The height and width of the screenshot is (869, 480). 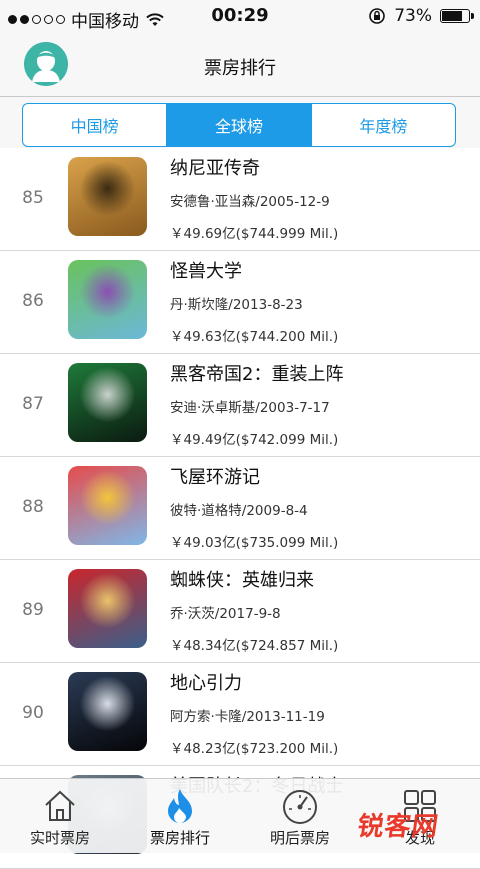 I want to click on movie-title: 黑客帝国2：重装上阵, so click(x=257, y=374).